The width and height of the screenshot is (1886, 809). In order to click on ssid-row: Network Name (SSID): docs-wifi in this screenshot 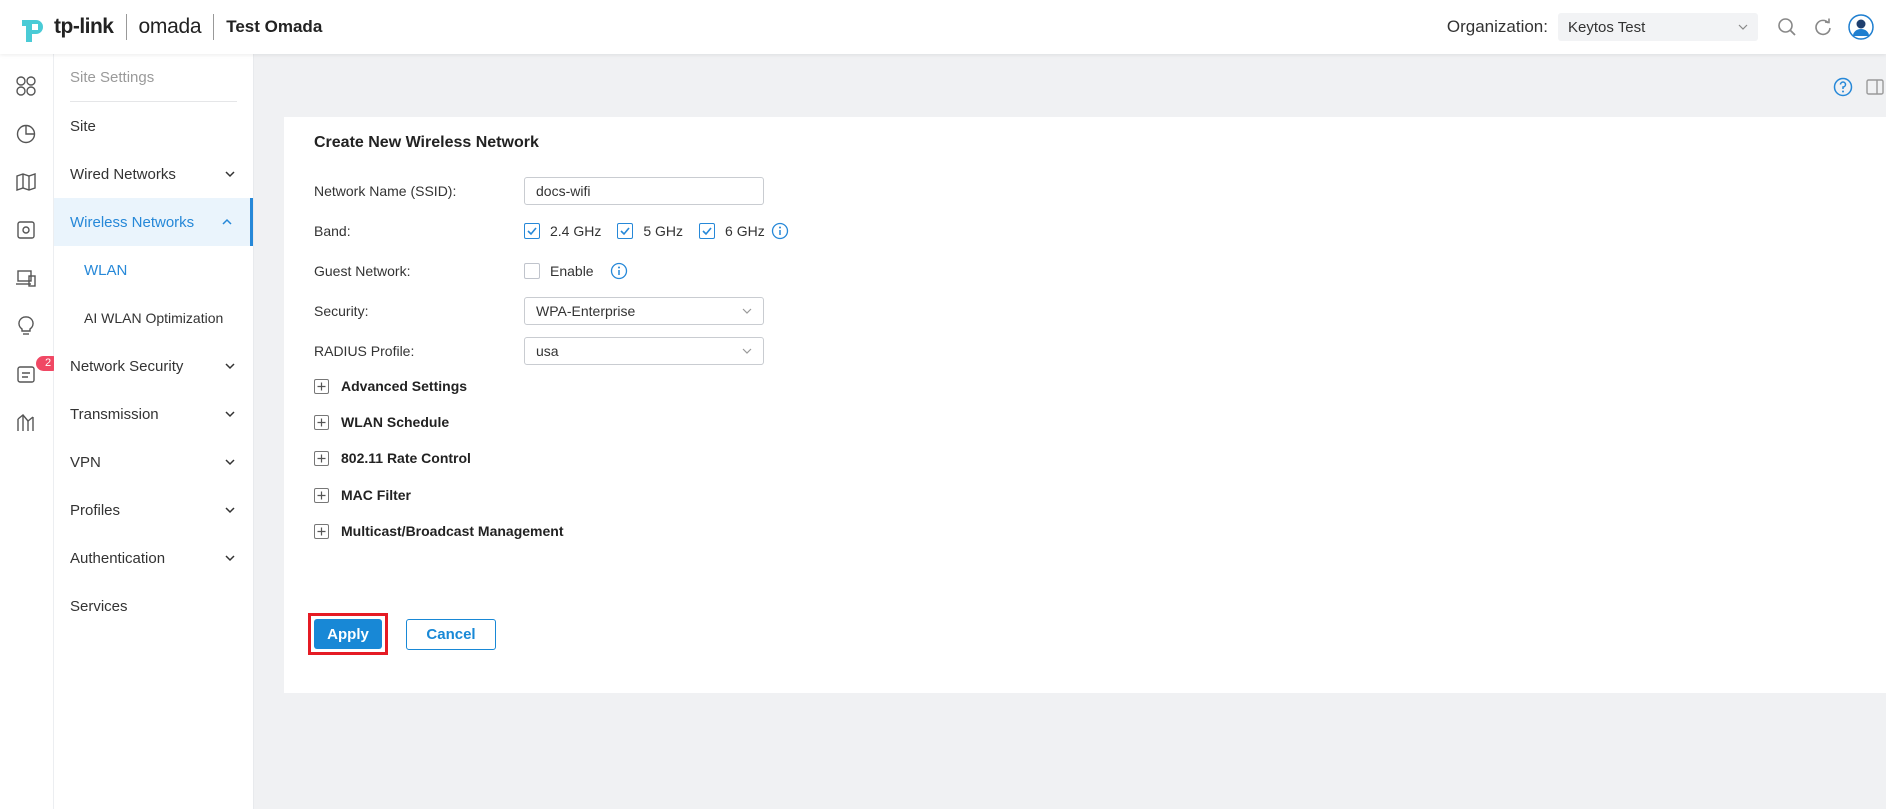, I will do `click(539, 191)`.